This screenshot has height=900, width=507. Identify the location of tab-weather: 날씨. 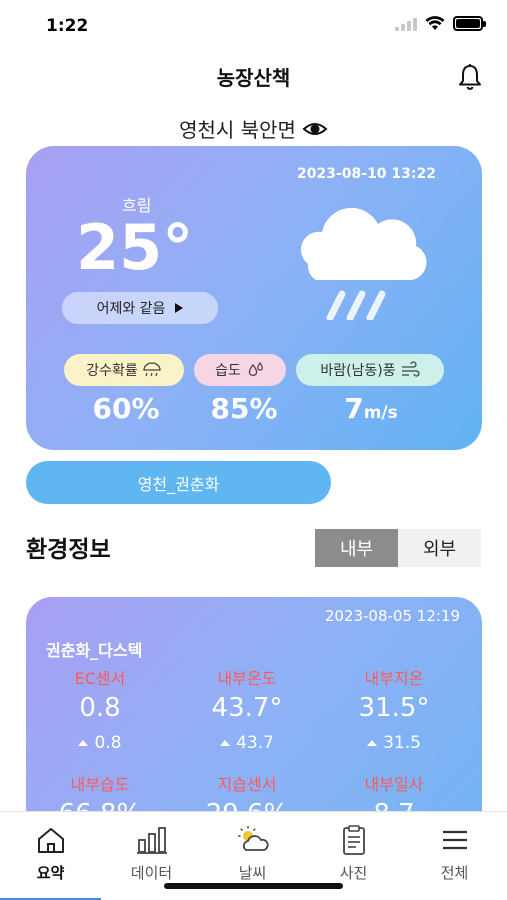
(252, 852).